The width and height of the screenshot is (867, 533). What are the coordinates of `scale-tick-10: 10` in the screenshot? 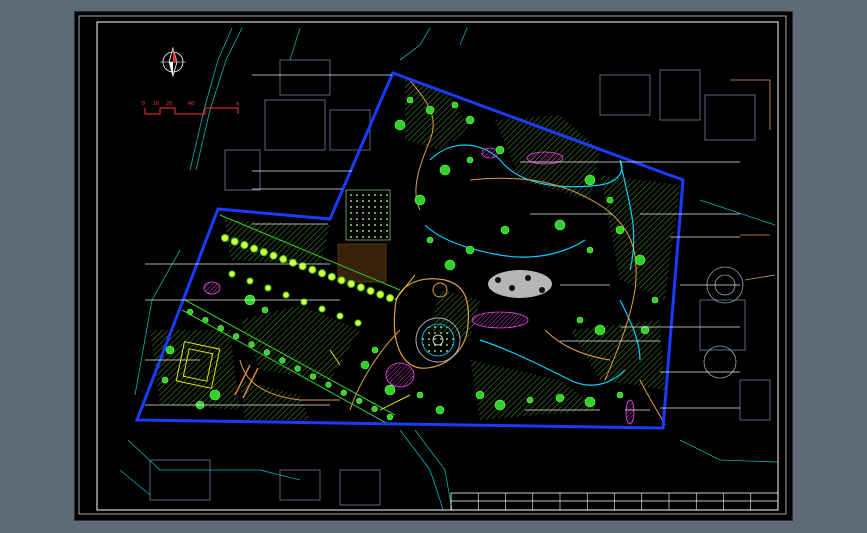 It's located at (156, 104).